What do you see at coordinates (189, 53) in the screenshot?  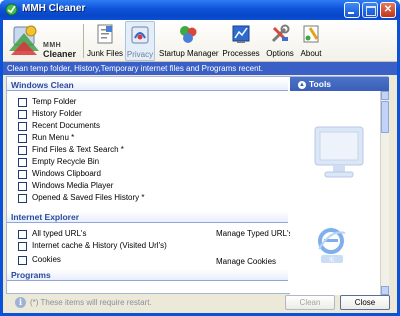 I see `toolbar-item-label: Startup Manager` at bounding box center [189, 53].